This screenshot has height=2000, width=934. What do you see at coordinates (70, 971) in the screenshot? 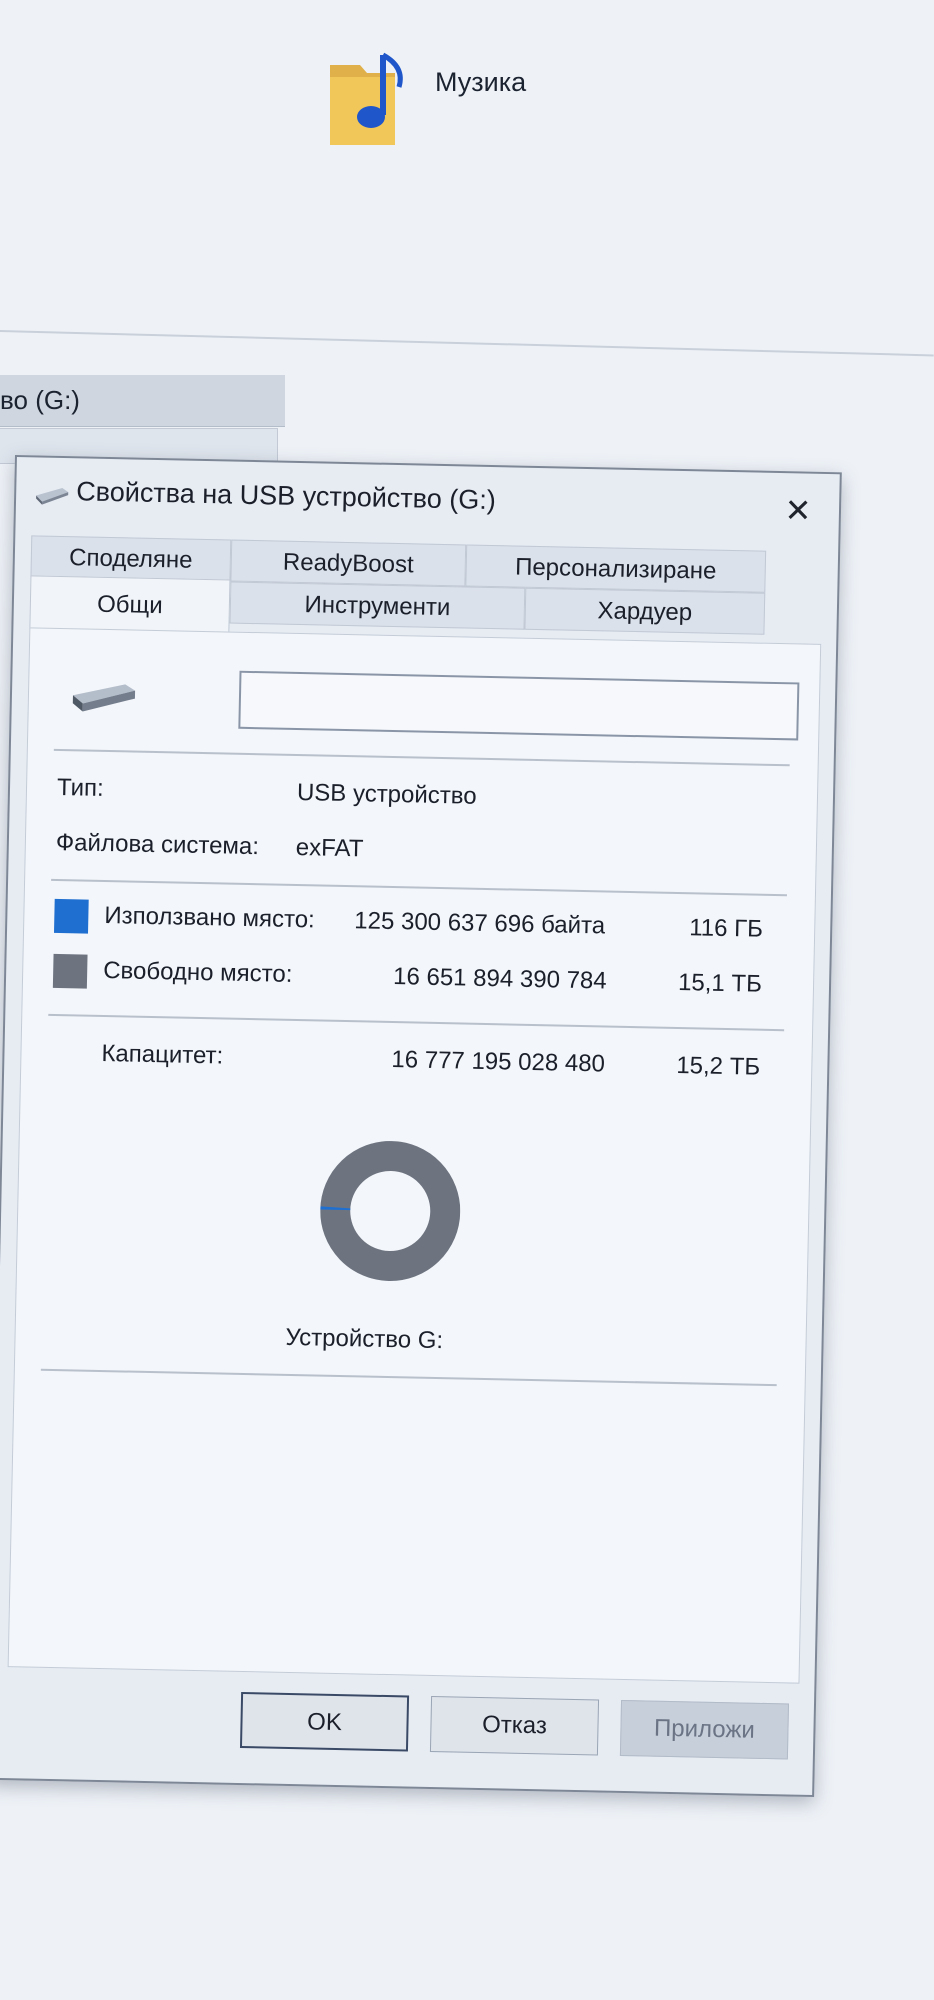
I see `free-space-swatch` at bounding box center [70, 971].